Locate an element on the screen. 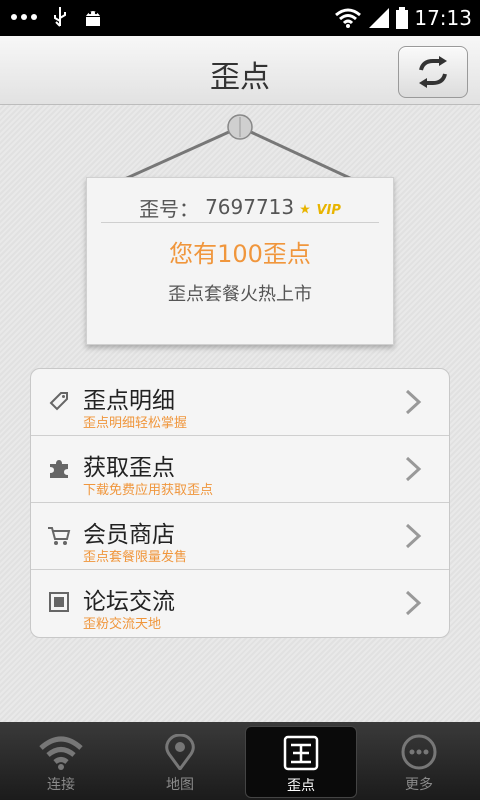  star-icon is located at coordinates (305, 209).